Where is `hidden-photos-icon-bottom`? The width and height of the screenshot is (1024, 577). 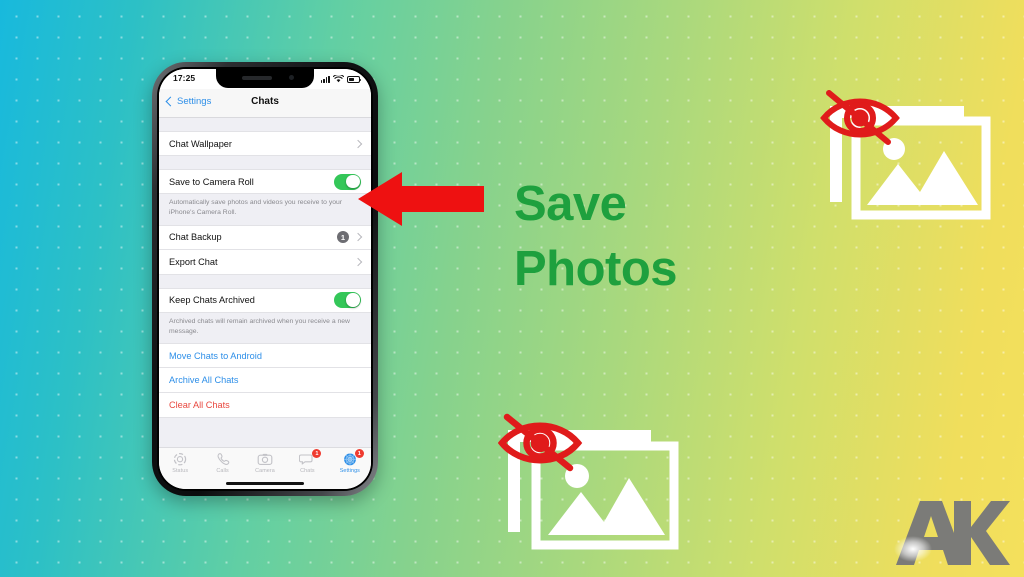 hidden-photos-icon-bottom is located at coordinates (588, 481).